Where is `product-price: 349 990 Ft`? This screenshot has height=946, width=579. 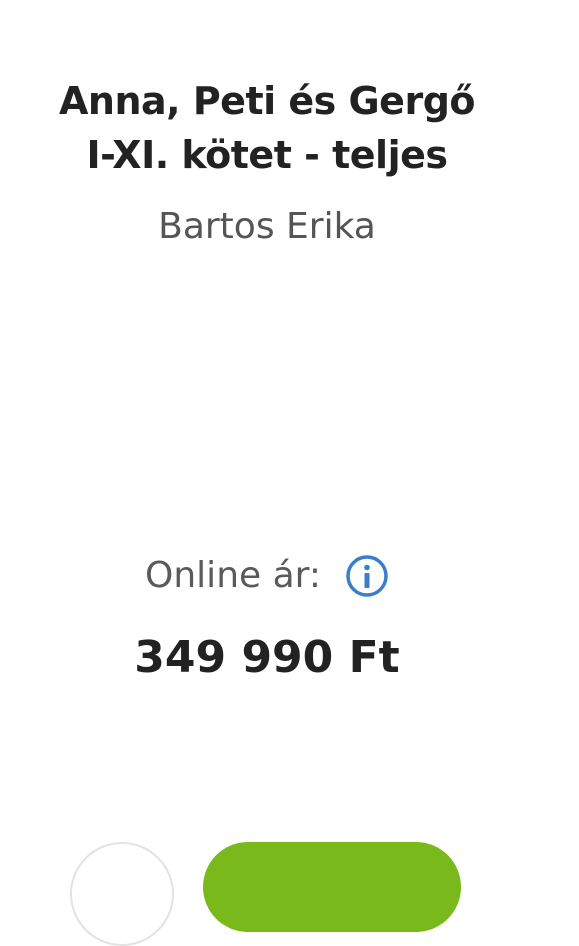 product-price: 349 990 Ft is located at coordinates (267, 657).